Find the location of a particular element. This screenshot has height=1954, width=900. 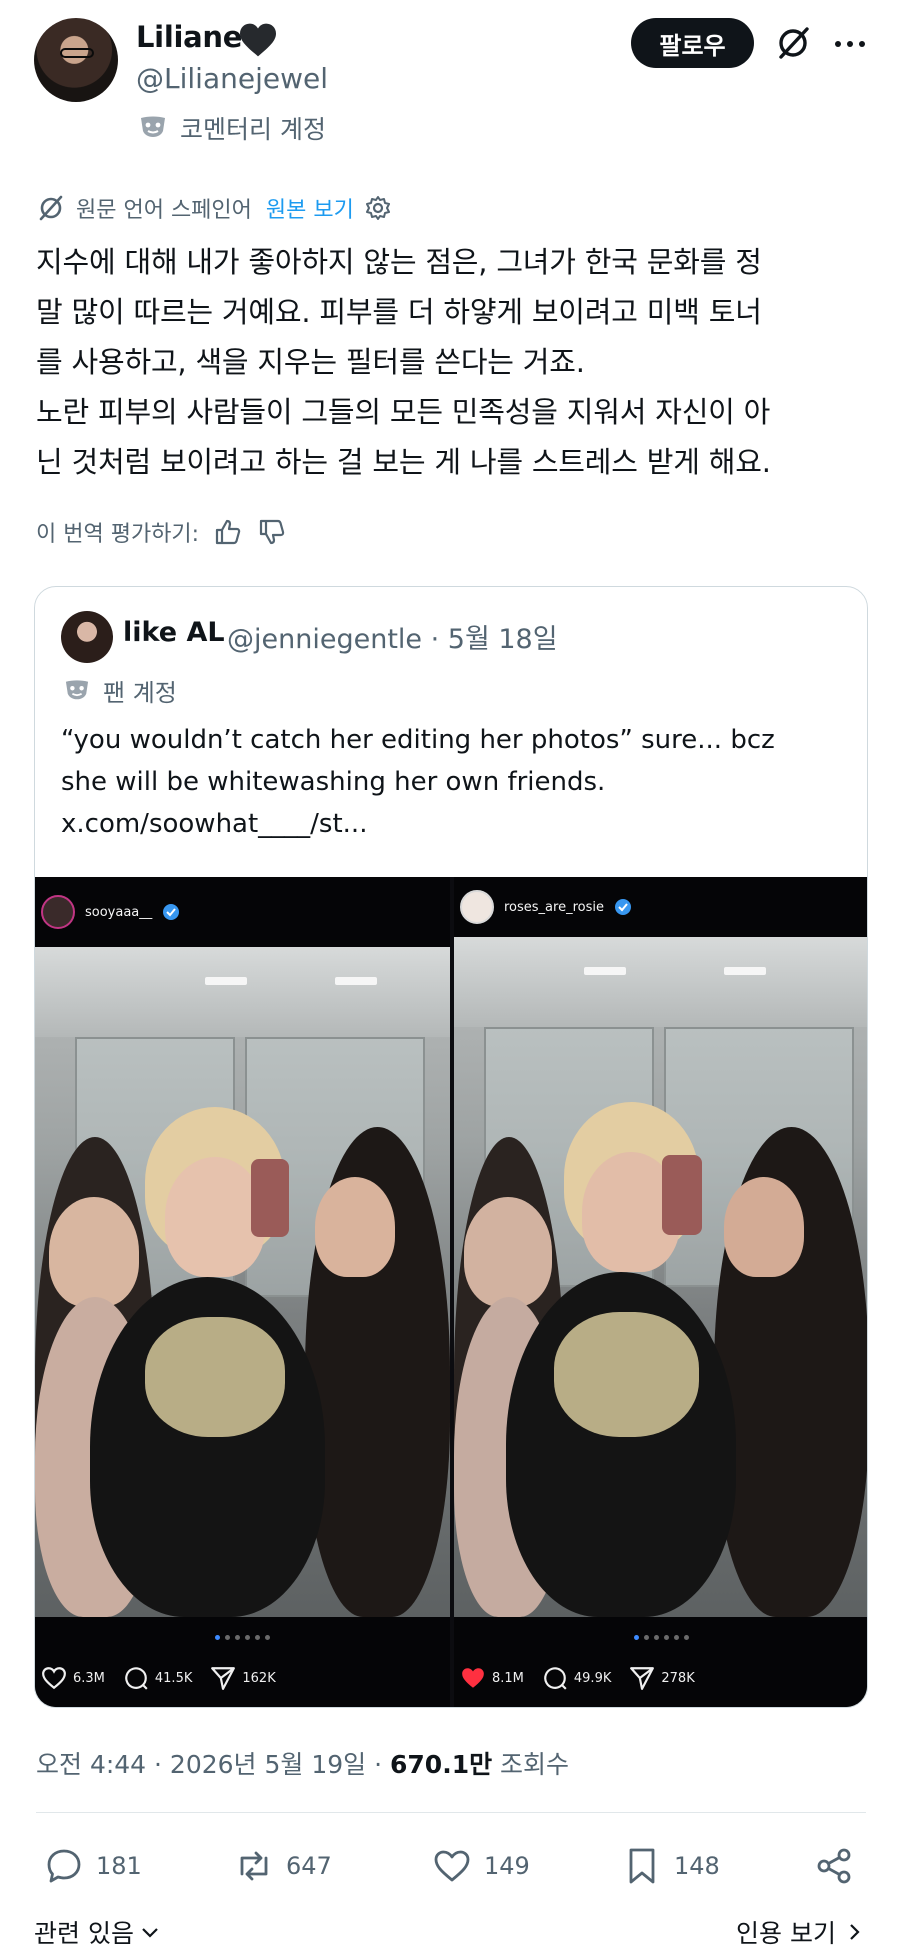

divider is located at coordinates (451, 1812).